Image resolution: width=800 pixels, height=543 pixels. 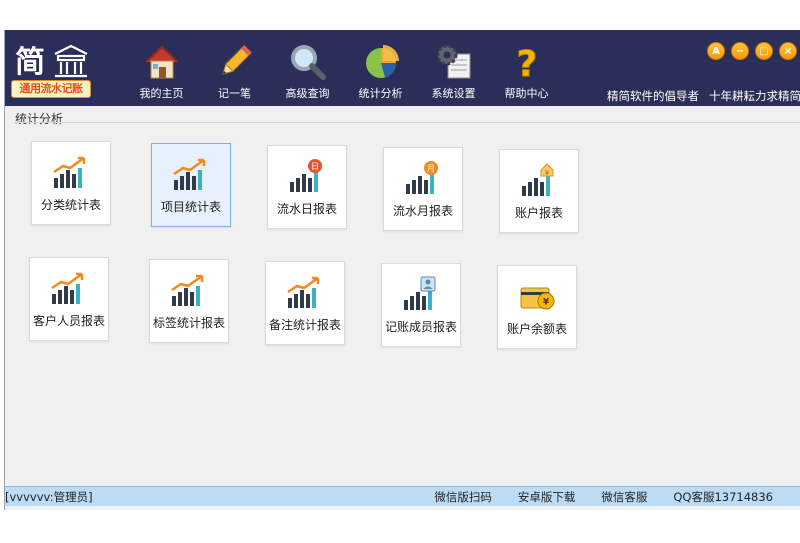 What do you see at coordinates (380, 93) in the screenshot?
I see `nav-statistics-label: 统计分析` at bounding box center [380, 93].